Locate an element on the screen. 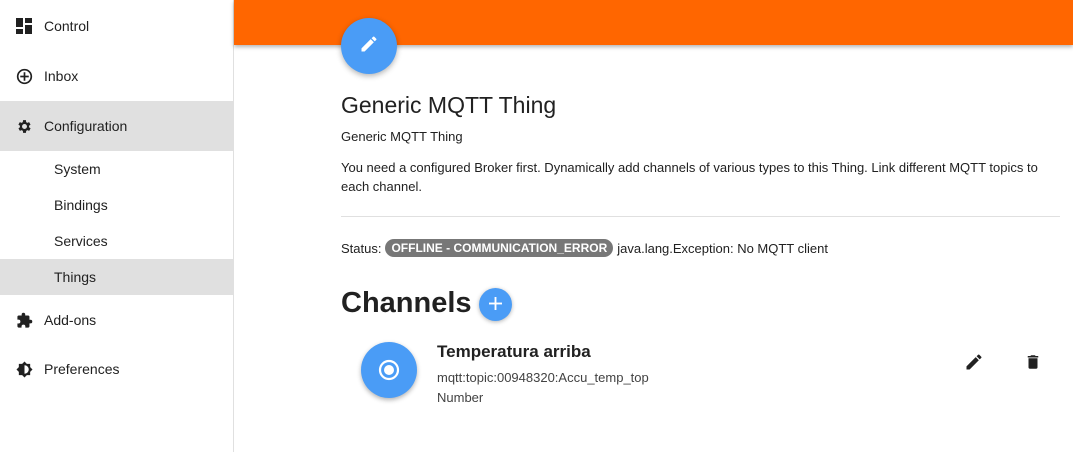 This screenshot has width=1073, height=452. sidebar-item-label: Services is located at coordinates (81, 241).